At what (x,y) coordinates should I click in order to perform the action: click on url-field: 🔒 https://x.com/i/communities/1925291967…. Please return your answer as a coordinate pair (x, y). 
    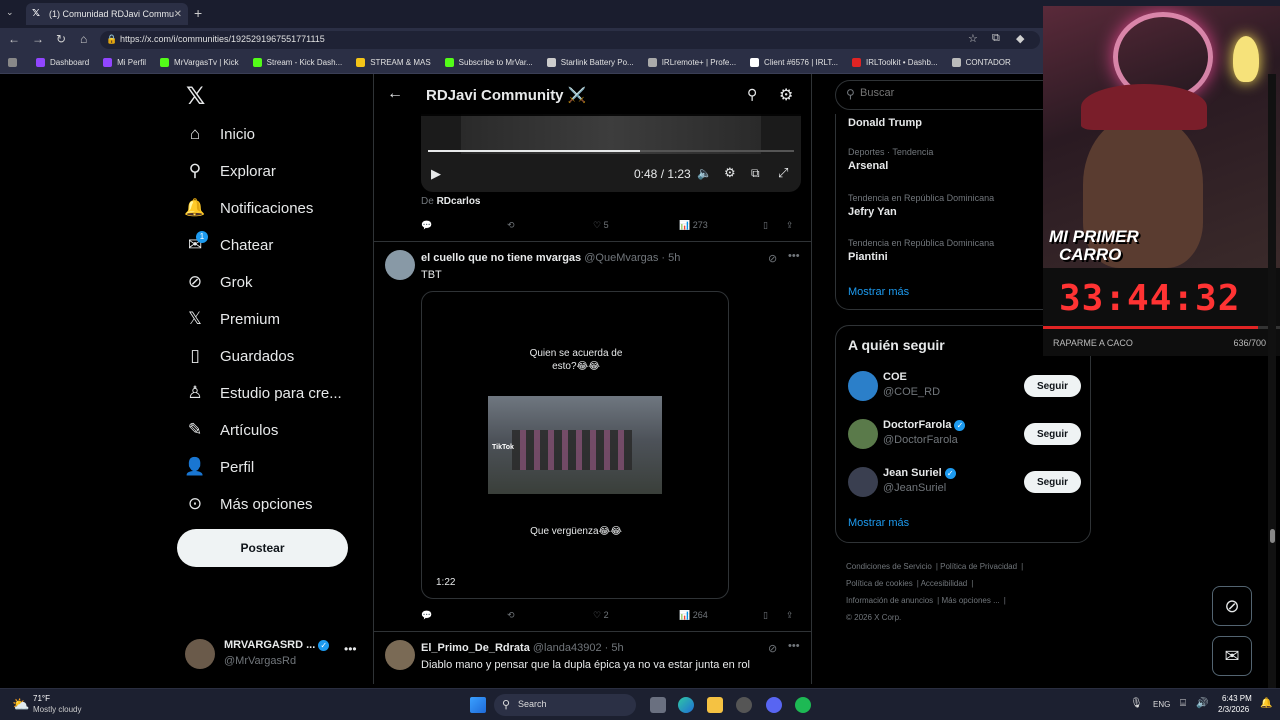
    Looking at the image, I should click on (570, 40).